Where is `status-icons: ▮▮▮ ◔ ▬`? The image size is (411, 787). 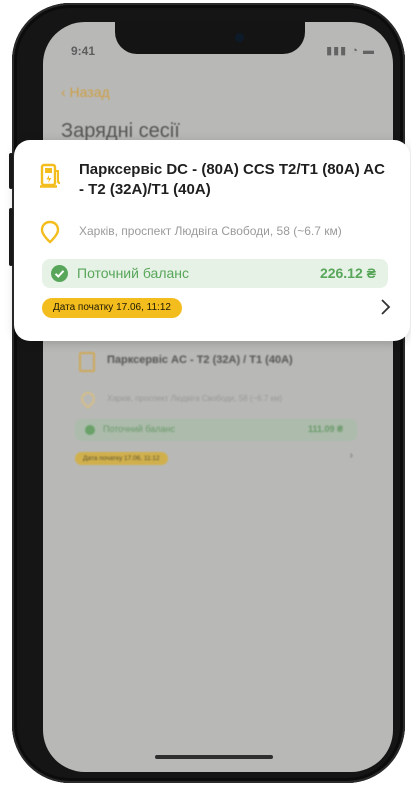
status-icons: ▮▮▮ ◔ ▬ is located at coordinates (350, 51).